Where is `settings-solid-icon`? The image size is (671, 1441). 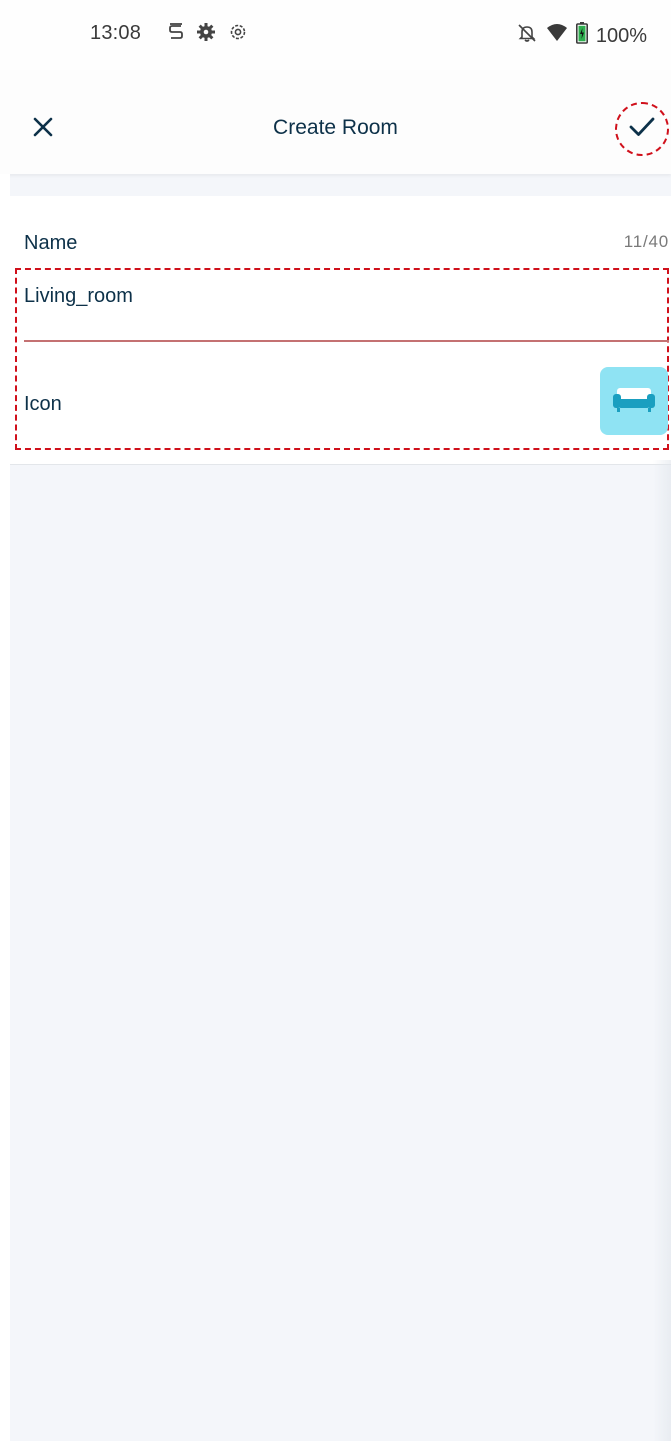 settings-solid-icon is located at coordinates (206, 35).